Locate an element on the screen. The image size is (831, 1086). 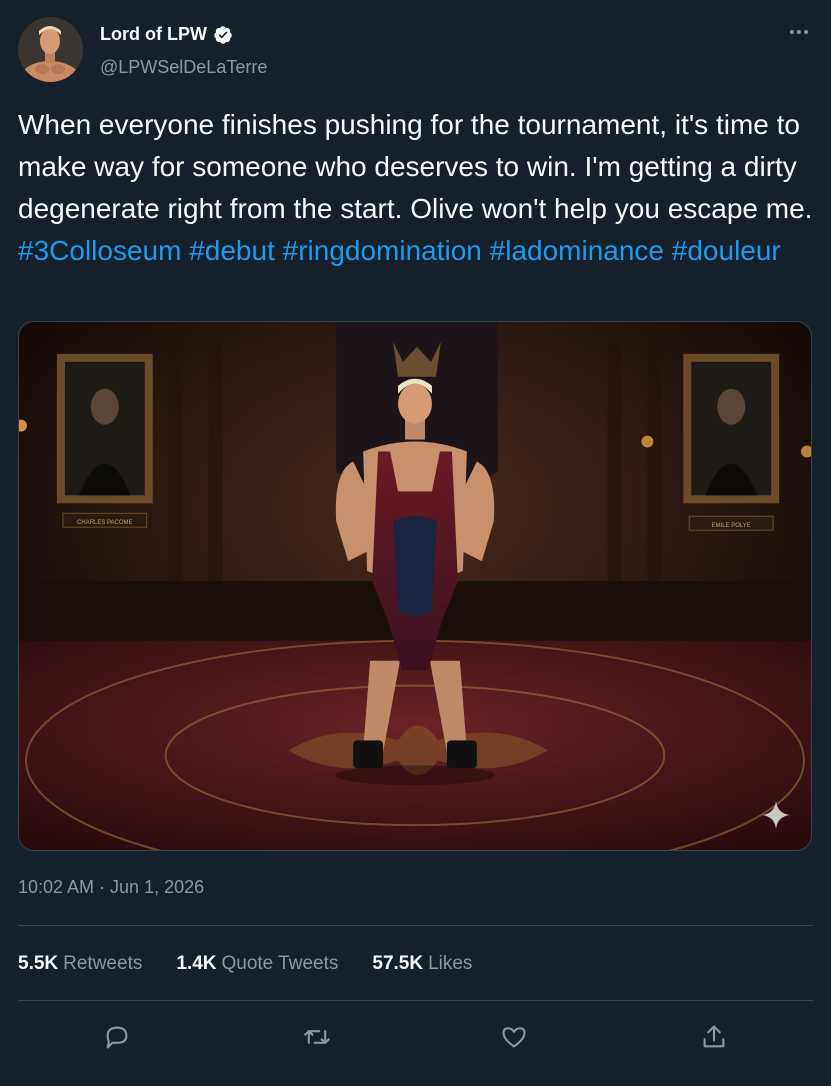
share-button is located at coordinates (714, 1037).